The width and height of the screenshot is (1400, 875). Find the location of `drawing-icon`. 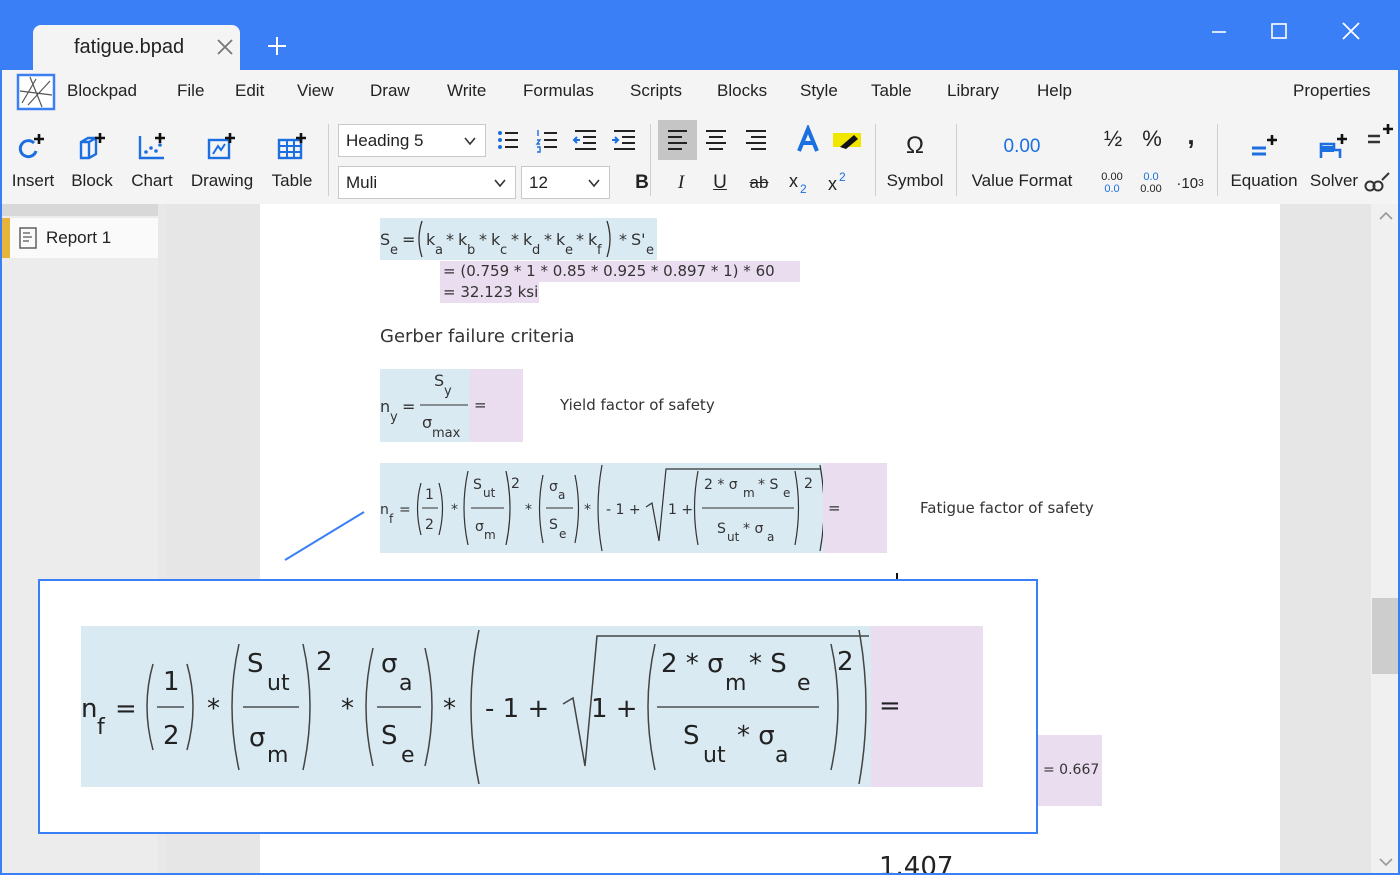

drawing-icon is located at coordinates (221, 146).